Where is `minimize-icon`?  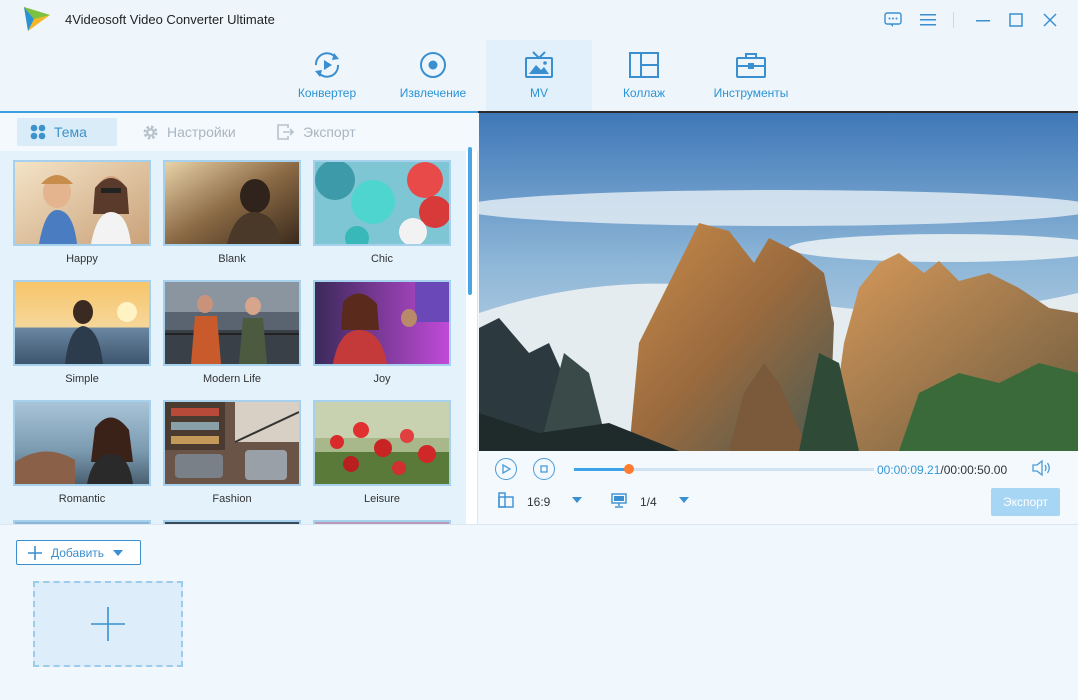 minimize-icon is located at coordinates (983, 20).